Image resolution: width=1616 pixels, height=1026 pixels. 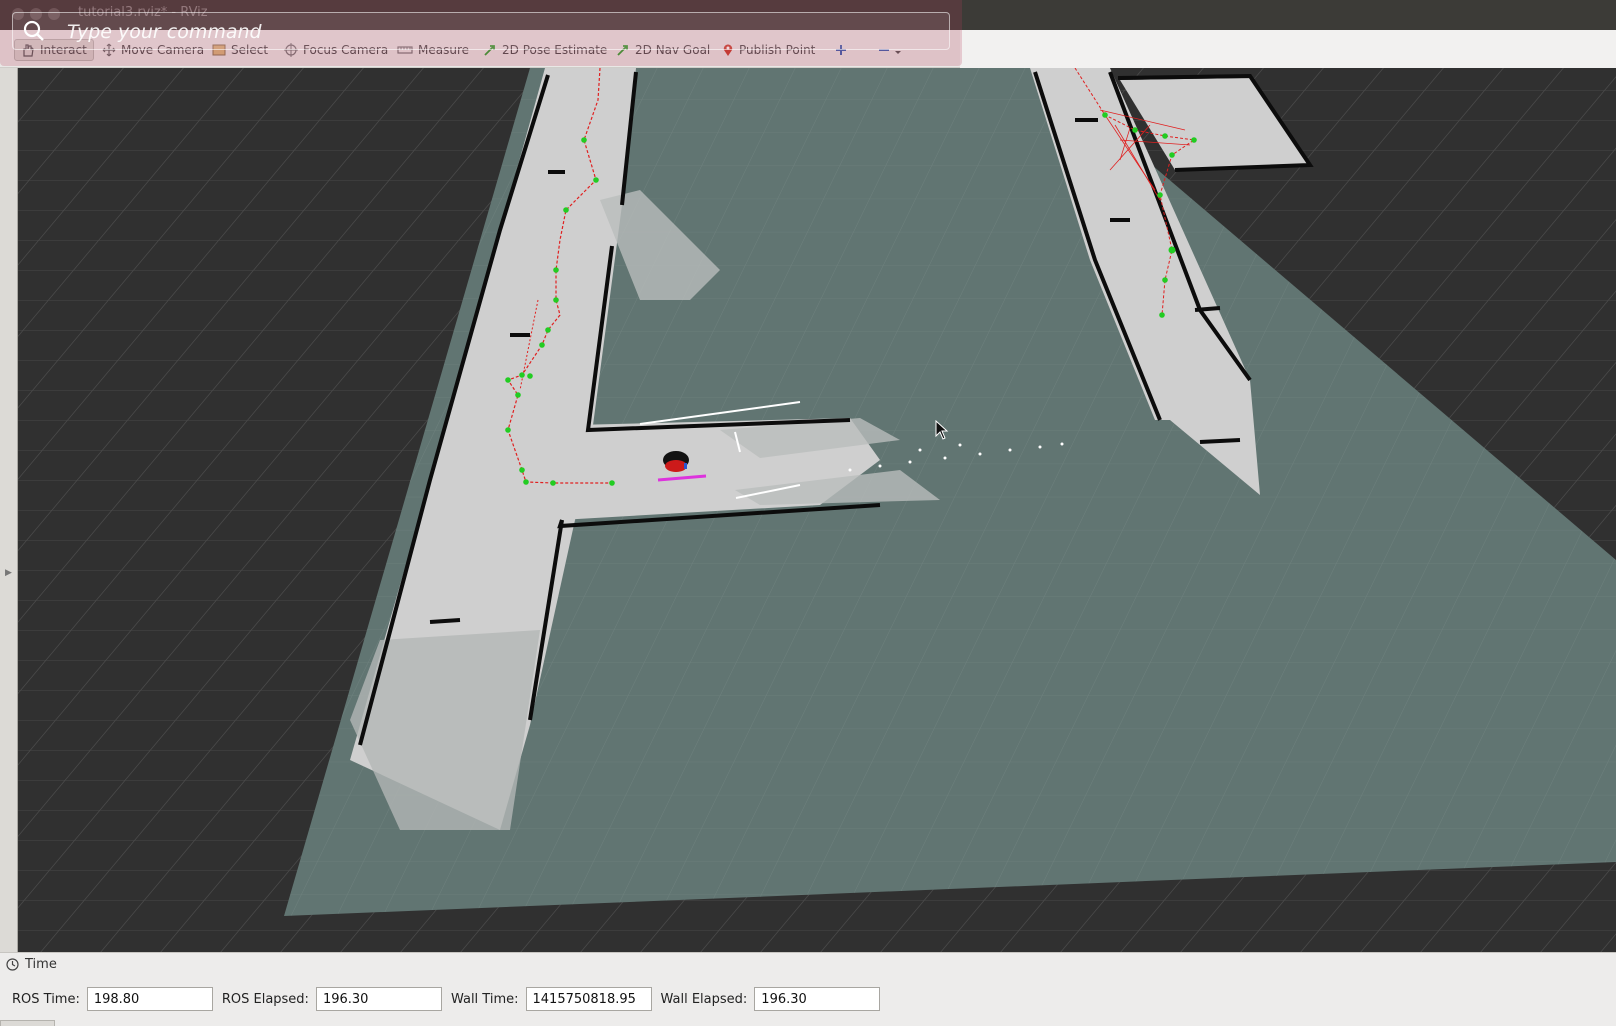 What do you see at coordinates (46, 999) in the screenshot?
I see `ros-time-label: ROS Time:` at bounding box center [46, 999].